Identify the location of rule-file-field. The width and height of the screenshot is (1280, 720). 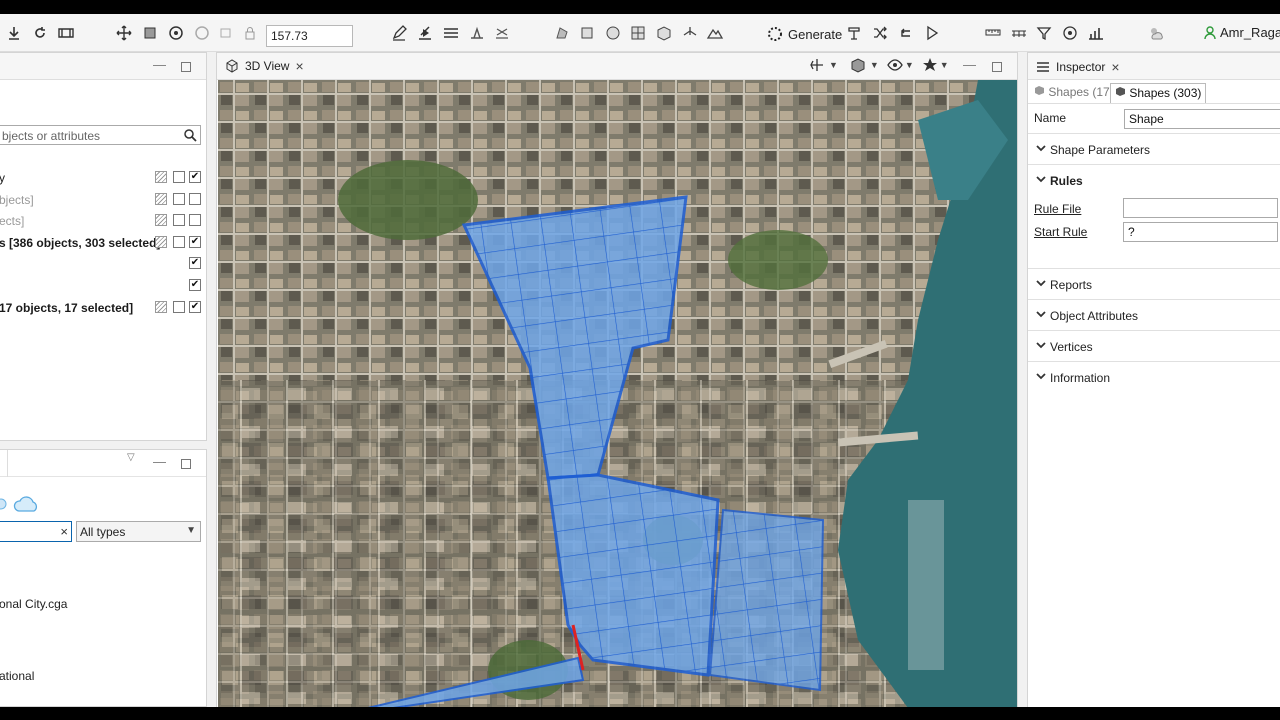
(1200, 208).